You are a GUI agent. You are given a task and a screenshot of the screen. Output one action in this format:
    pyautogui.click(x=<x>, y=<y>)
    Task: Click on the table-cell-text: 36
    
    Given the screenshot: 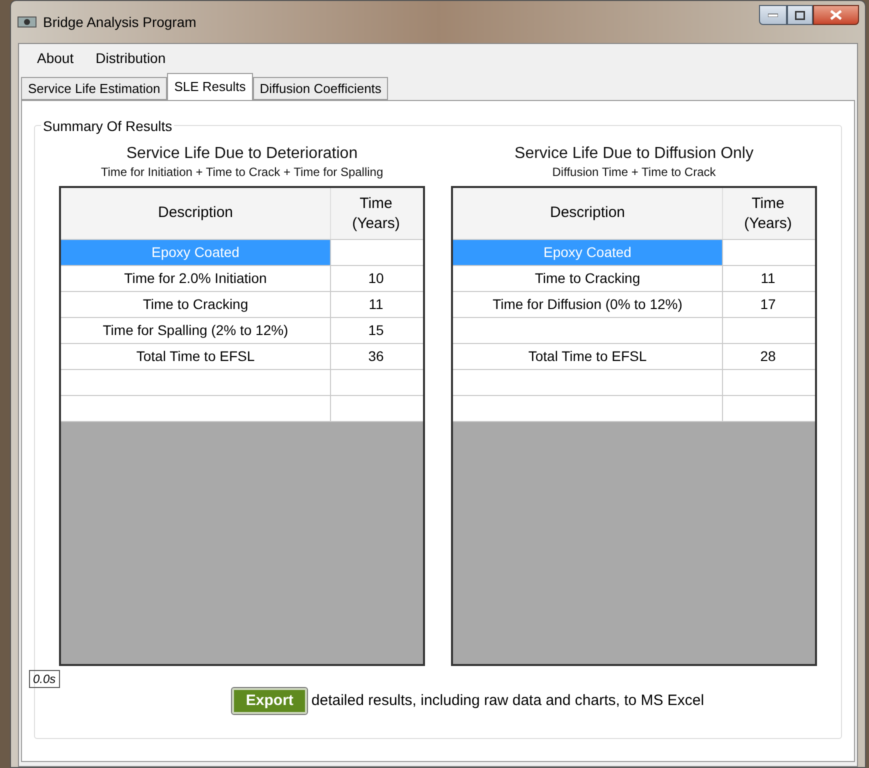 What is the action you would take?
    pyautogui.click(x=376, y=356)
    